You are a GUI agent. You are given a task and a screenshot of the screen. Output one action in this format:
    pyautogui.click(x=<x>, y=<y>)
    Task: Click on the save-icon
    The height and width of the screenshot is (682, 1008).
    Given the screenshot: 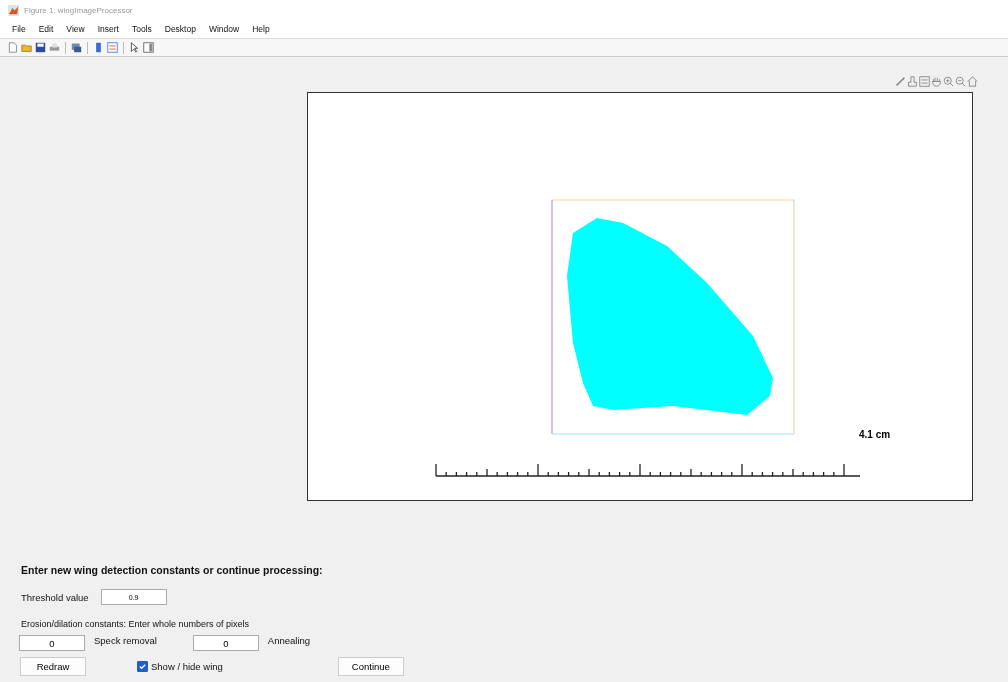 What is the action you would take?
    pyautogui.click(x=40, y=47)
    